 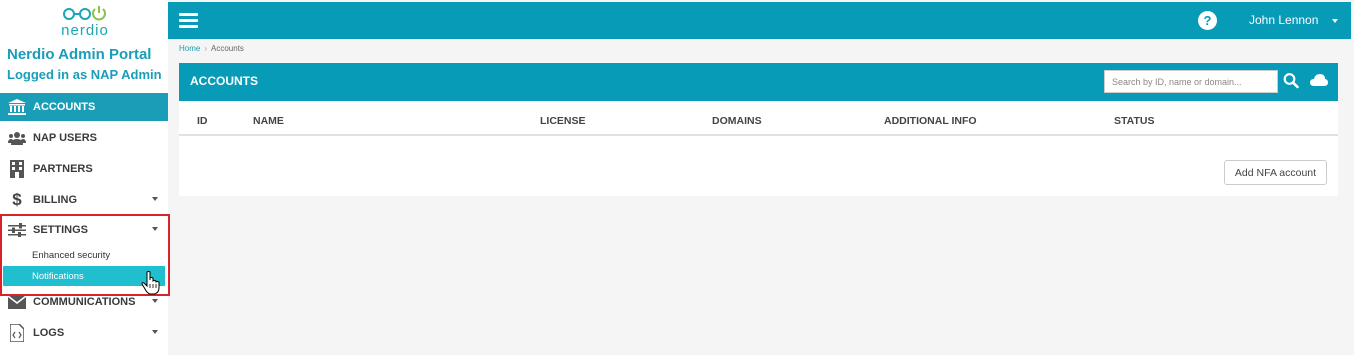 What do you see at coordinates (17, 169) in the screenshot?
I see `building-icon` at bounding box center [17, 169].